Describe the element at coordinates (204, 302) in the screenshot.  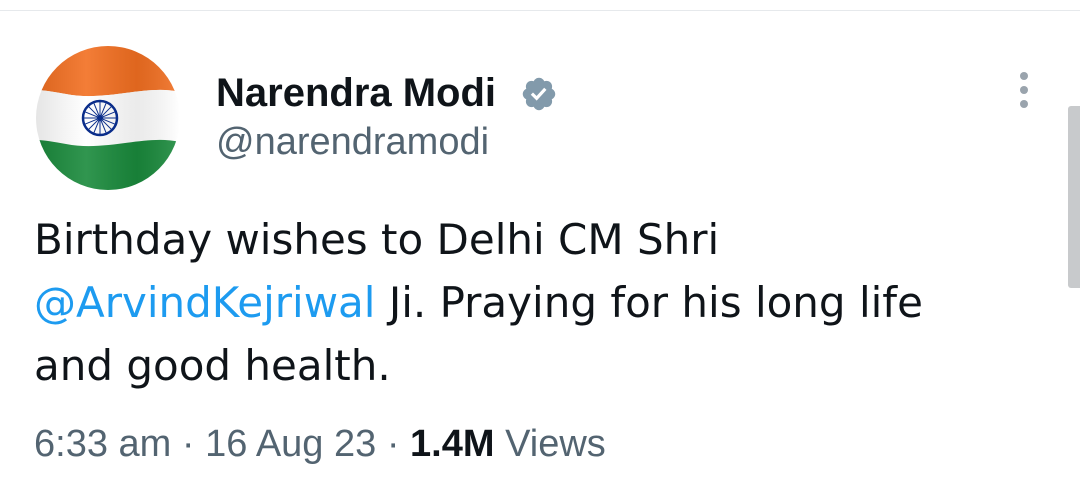
I see `mention-link: @ArvindKejriwal` at that location.